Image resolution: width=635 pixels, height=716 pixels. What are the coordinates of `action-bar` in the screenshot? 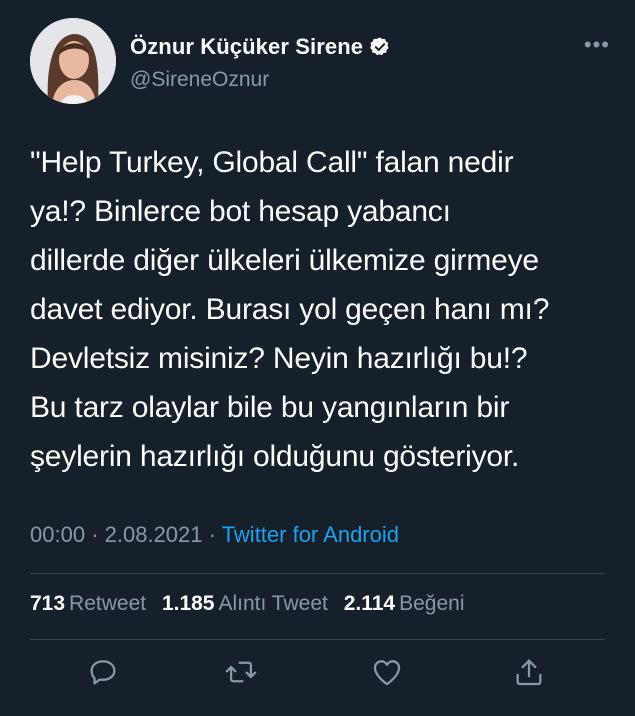 It's located at (317, 675).